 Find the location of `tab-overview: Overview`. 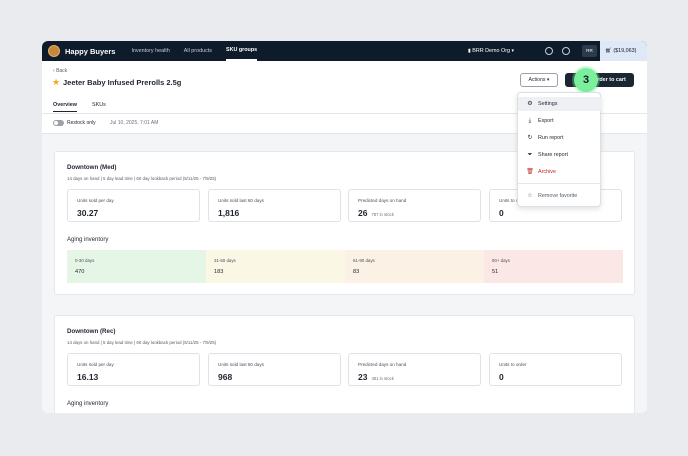

tab-overview: Overview is located at coordinates (65, 105).